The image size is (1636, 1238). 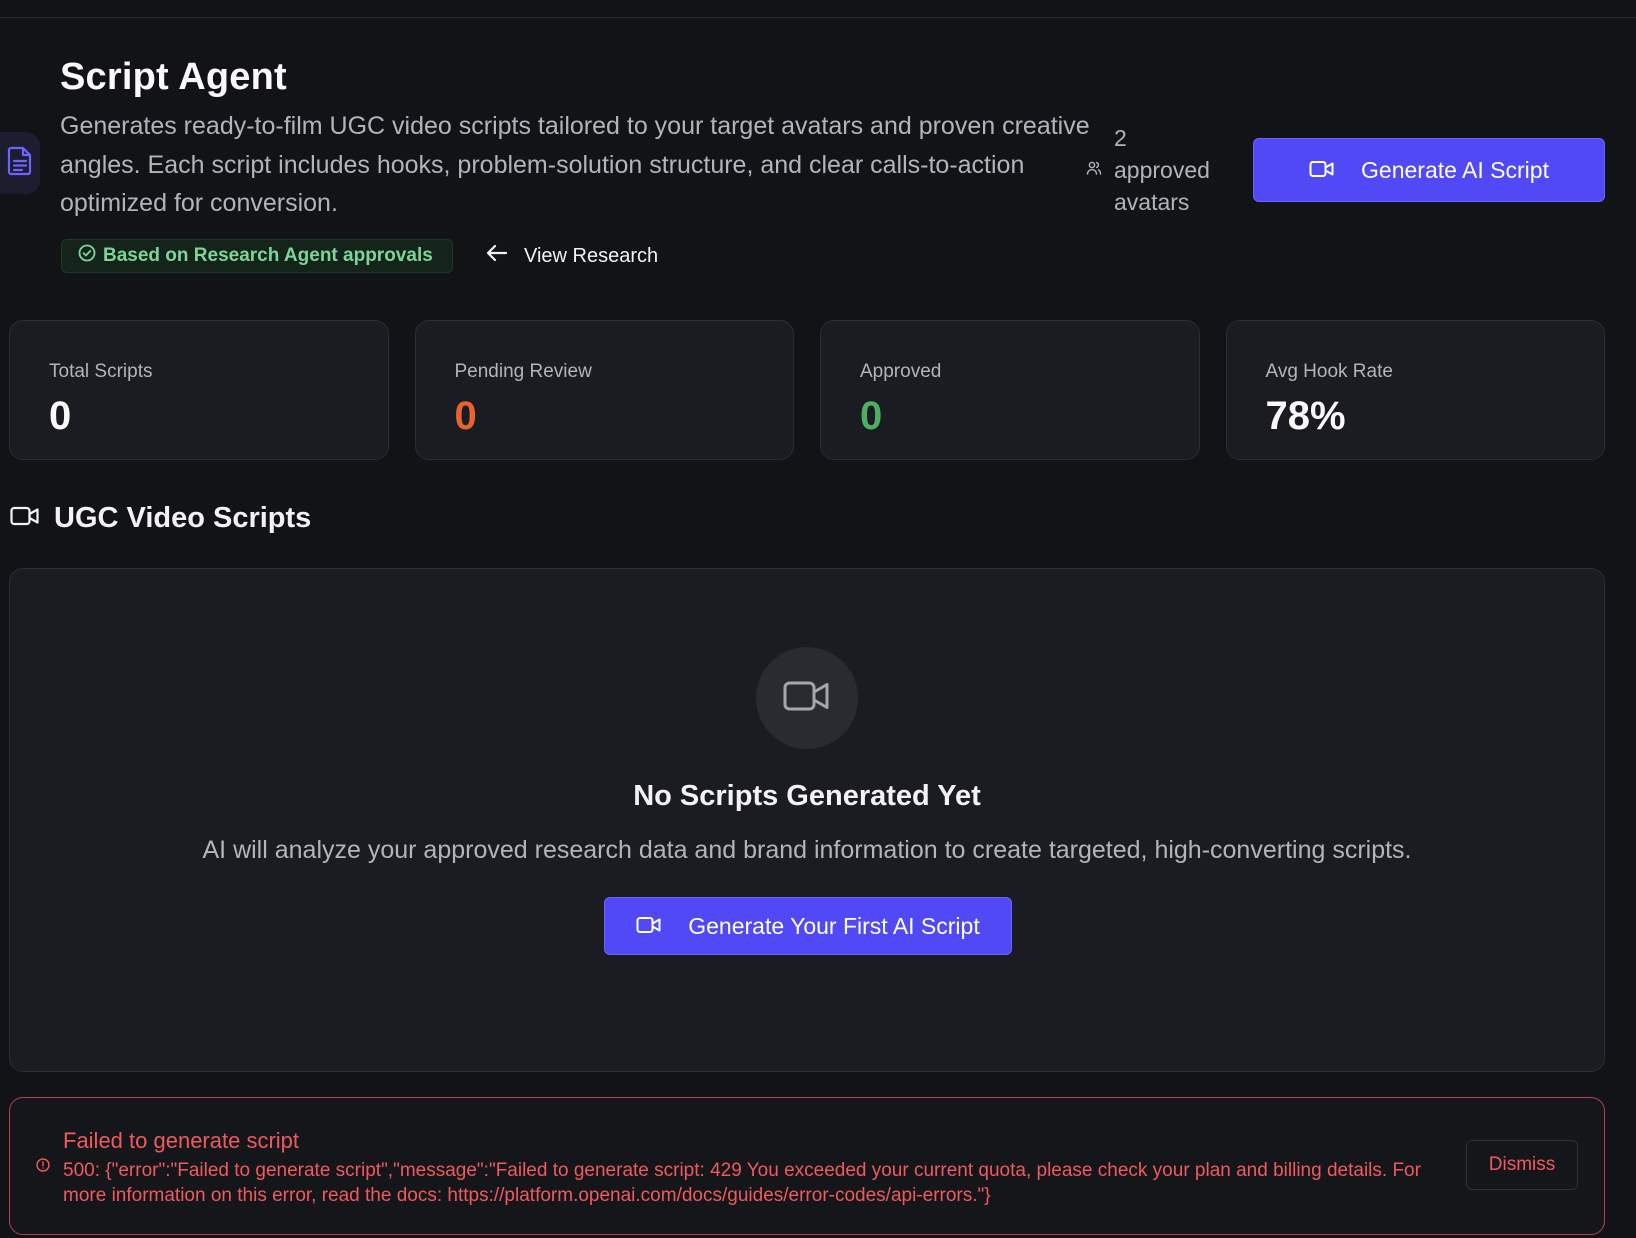 What do you see at coordinates (818, 17) in the screenshot?
I see `top-divider` at bounding box center [818, 17].